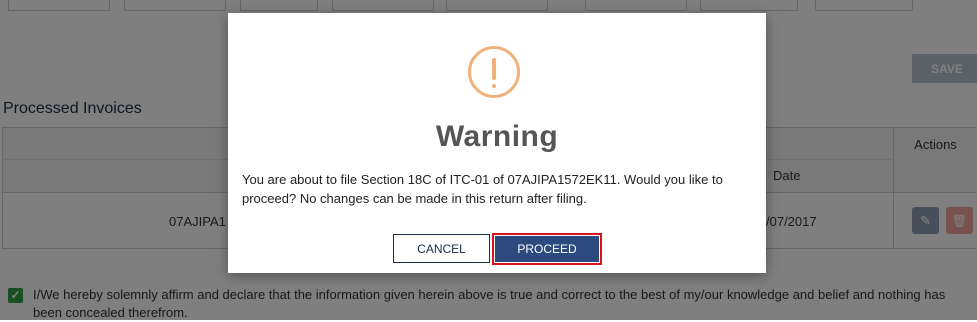  Describe the element at coordinates (494, 72) in the screenshot. I see `exclamation-circle-icon` at that location.